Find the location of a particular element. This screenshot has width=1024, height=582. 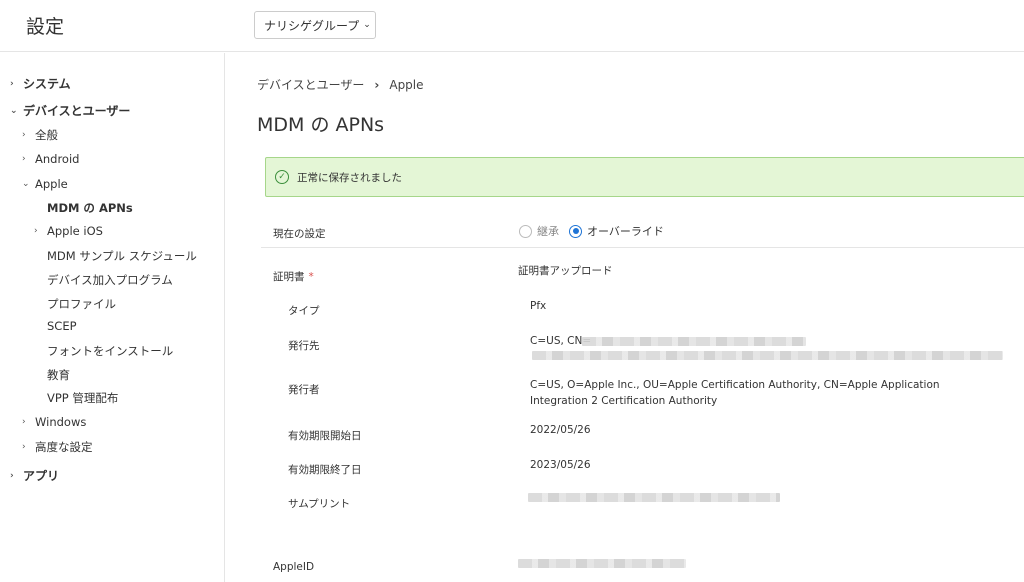

valid-to-label: 有効期限終了日 is located at coordinates (325, 470).